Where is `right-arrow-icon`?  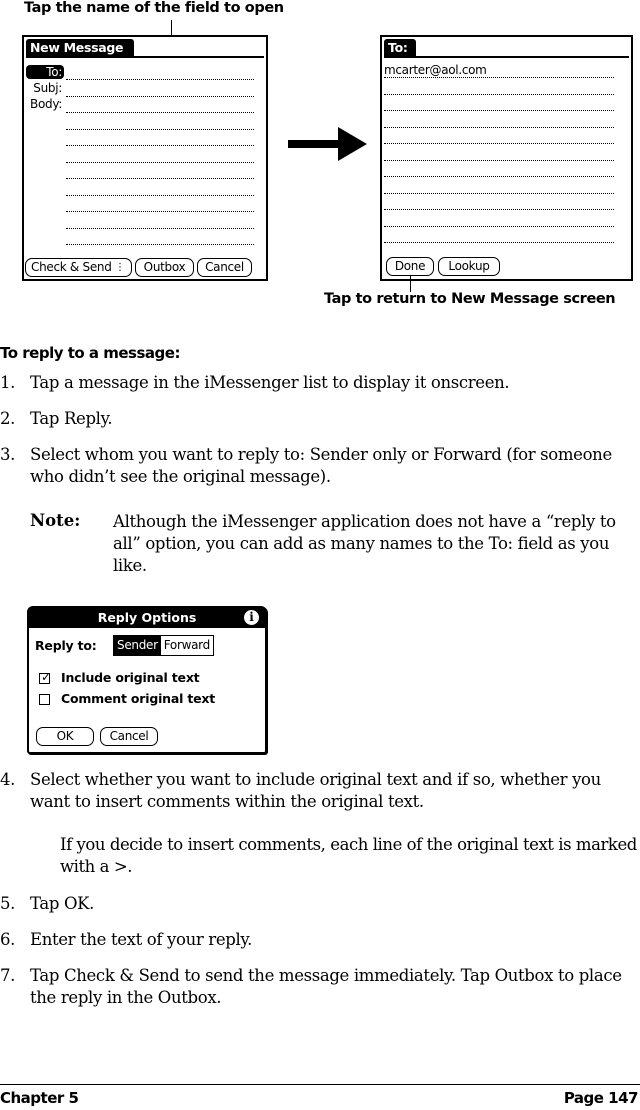
right-arrow-icon is located at coordinates (327, 144).